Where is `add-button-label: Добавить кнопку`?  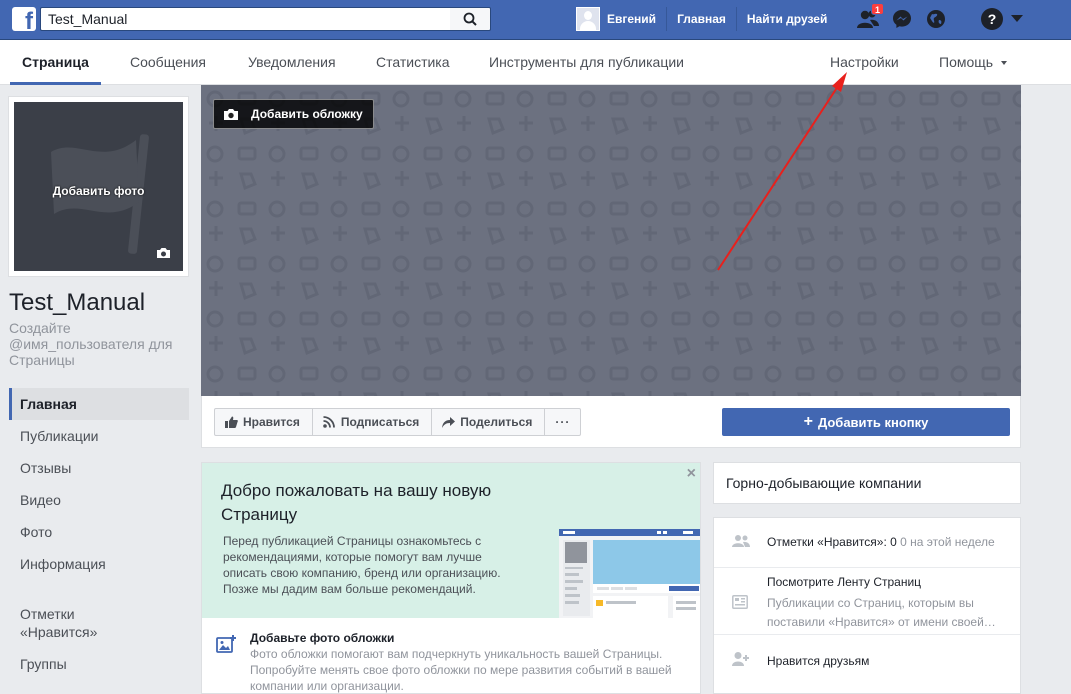
add-button-label: Добавить кнопку is located at coordinates (873, 422).